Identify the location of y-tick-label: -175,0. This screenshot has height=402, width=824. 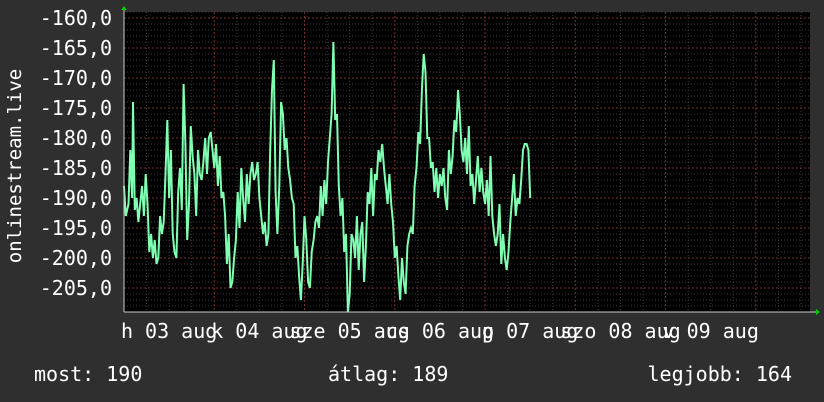
(76, 108).